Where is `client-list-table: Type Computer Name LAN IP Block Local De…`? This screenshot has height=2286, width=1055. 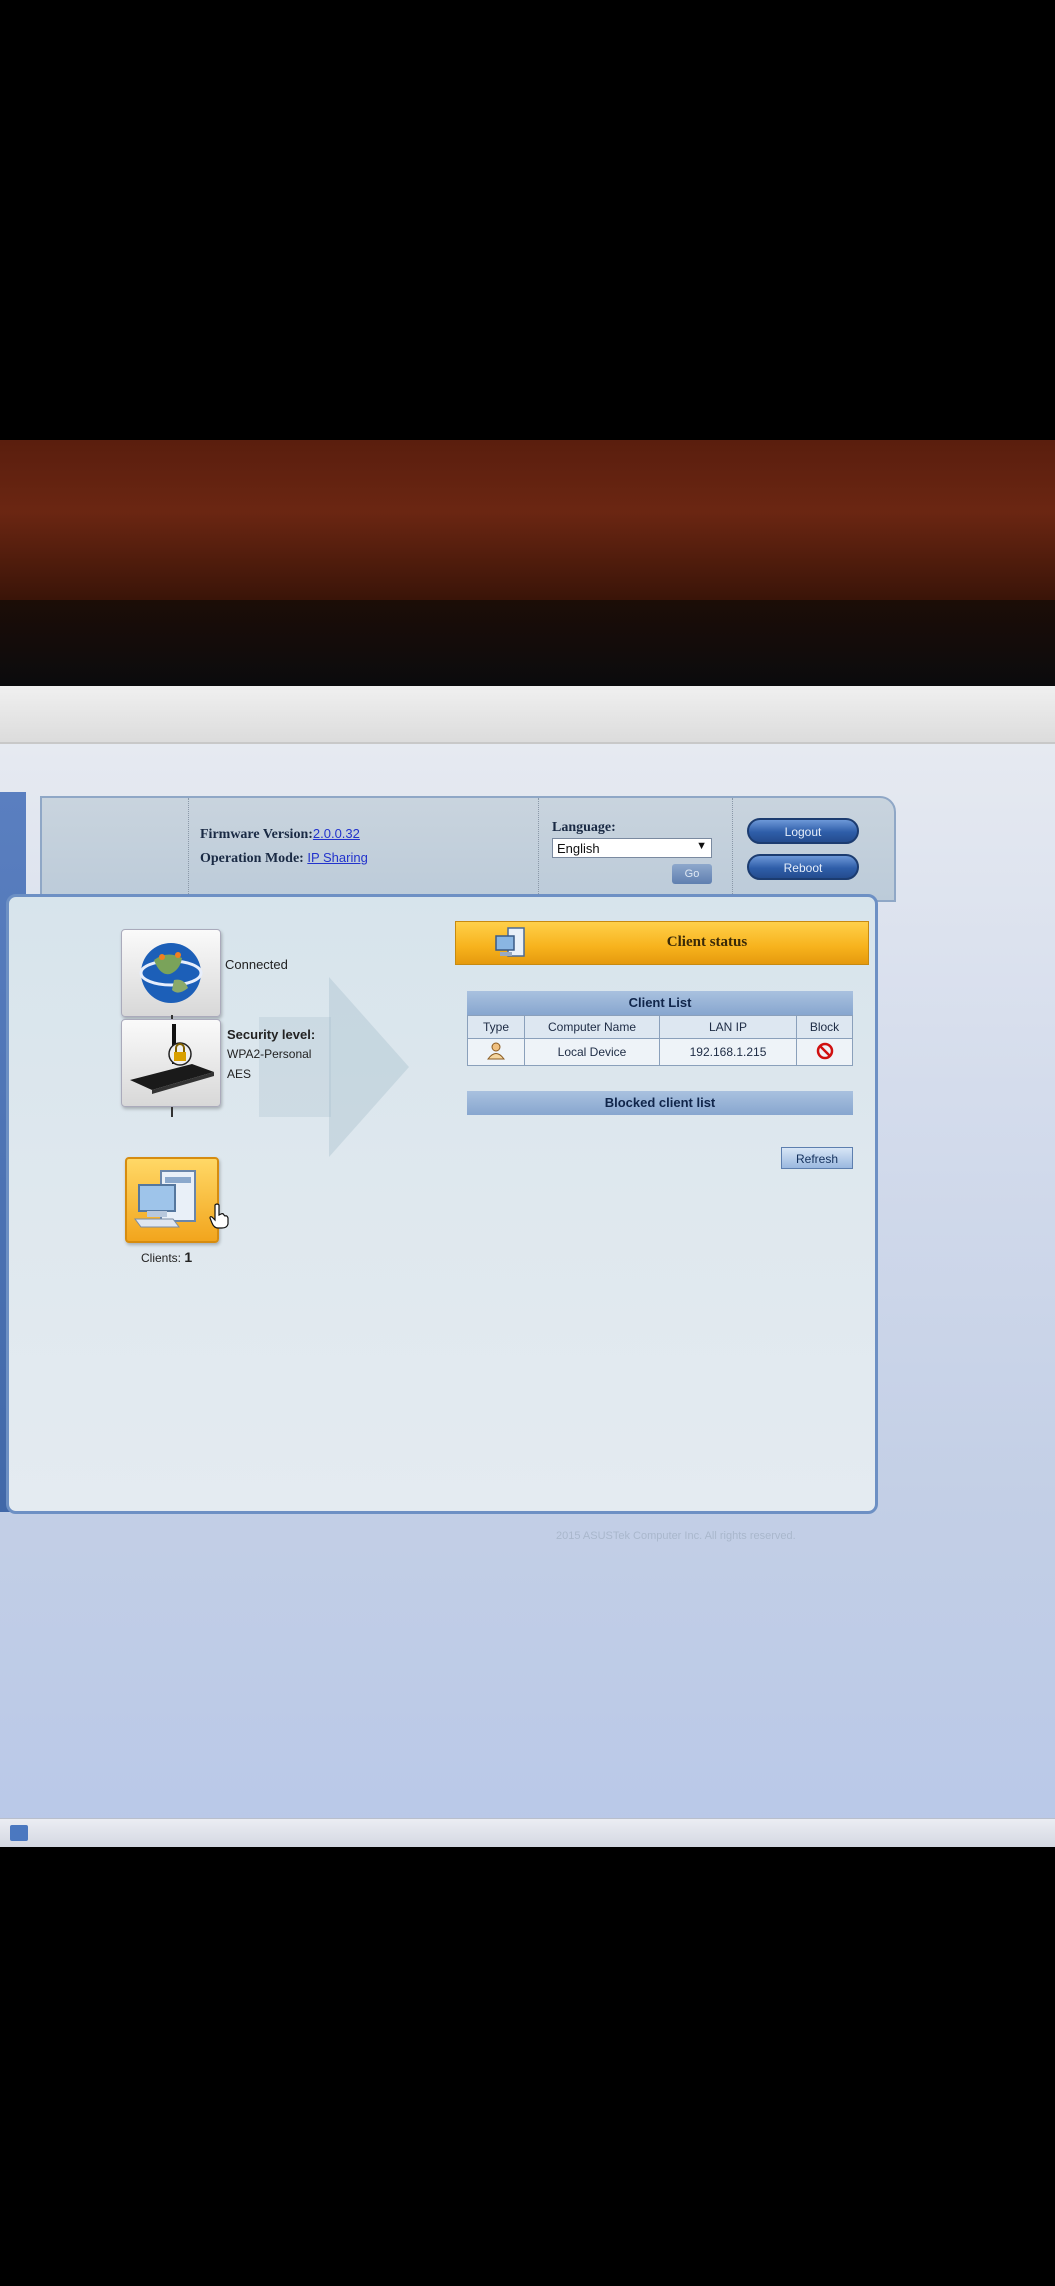 client-list-table: Type Computer Name LAN IP Block Local De… is located at coordinates (660, 1040).